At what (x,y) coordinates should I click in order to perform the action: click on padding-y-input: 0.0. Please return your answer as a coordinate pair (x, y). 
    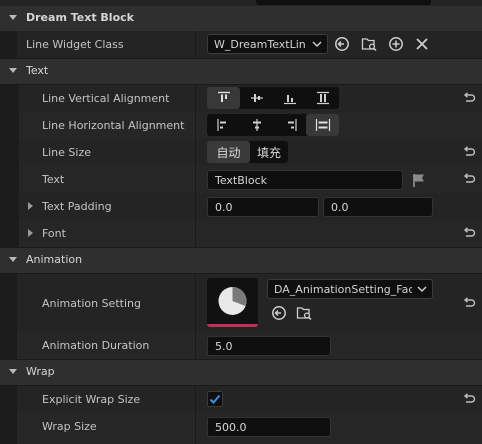
    Looking at the image, I should click on (378, 207).